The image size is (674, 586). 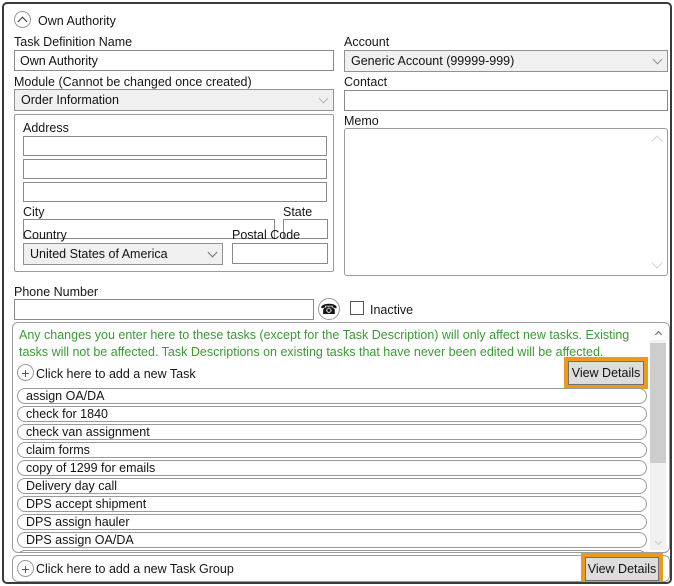 What do you see at coordinates (133, 82) in the screenshot?
I see `module-label: Module (Cannot be changed once created)` at bounding box center [133, 82].